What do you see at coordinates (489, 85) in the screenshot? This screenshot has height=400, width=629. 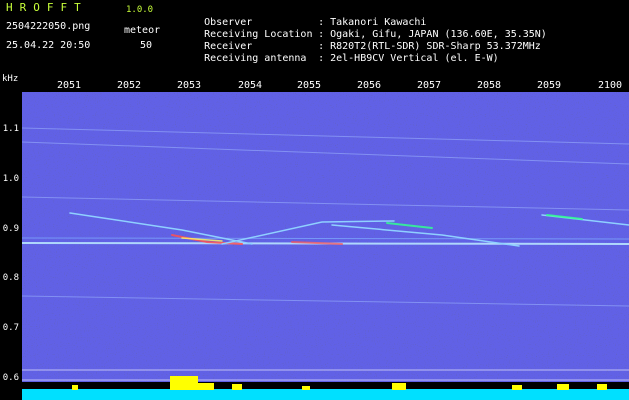 I see `x-tick-label: 2058` at bounding box center [489, 85].